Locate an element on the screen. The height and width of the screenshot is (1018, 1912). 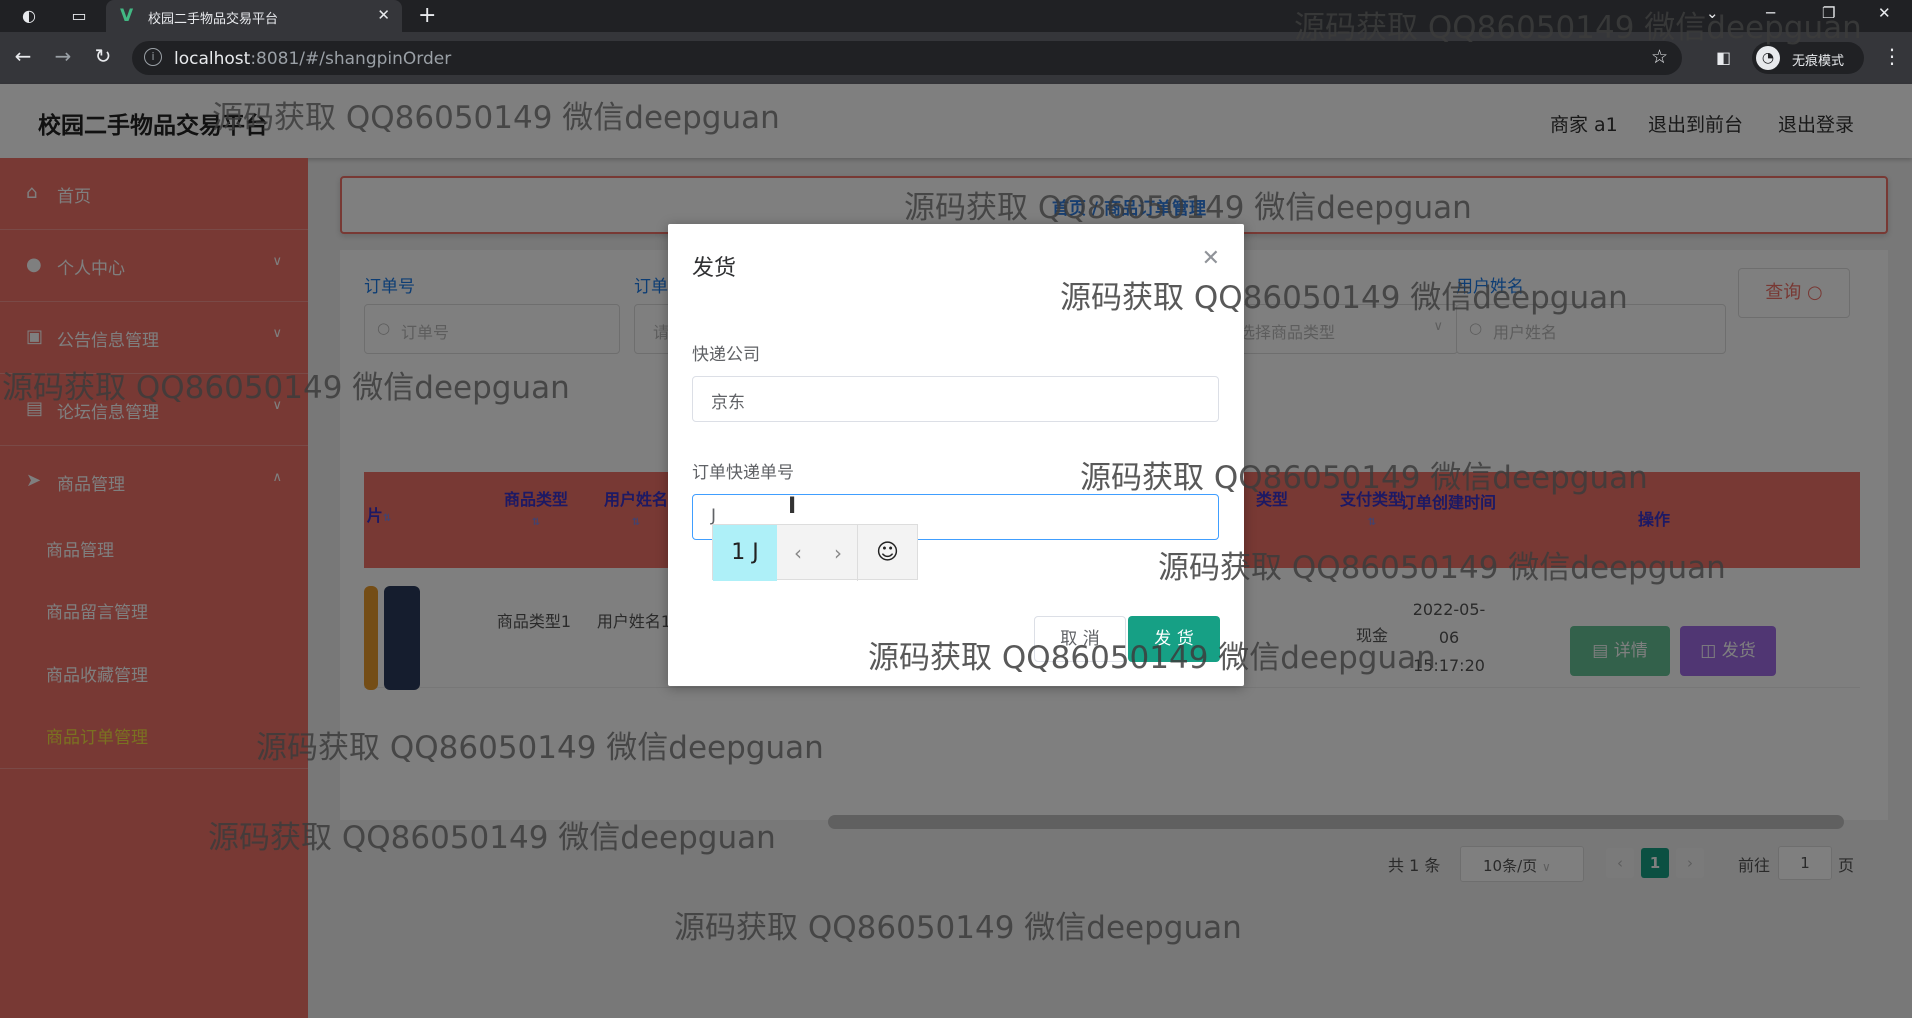
incognito-icon: ◔ is located at coordinates (1768, 58).